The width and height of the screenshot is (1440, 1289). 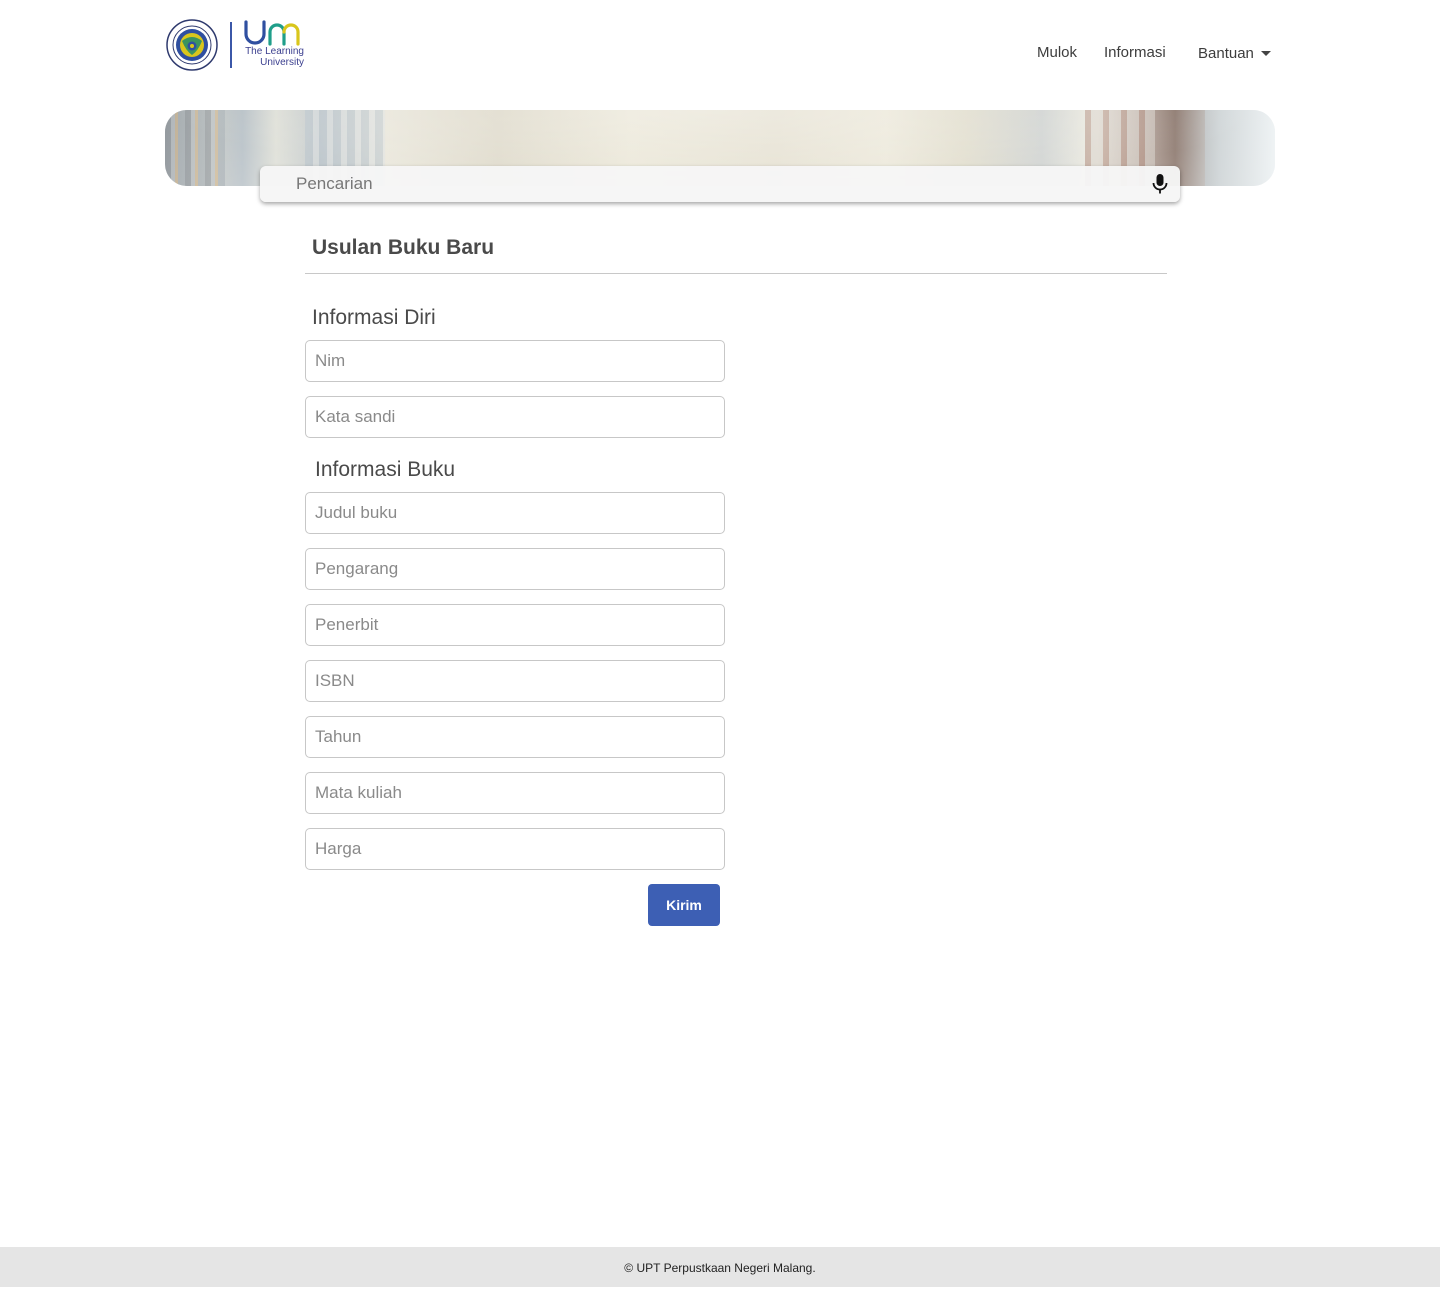 I want to click on um-wordmark-icon, so click(x=272, y=33).